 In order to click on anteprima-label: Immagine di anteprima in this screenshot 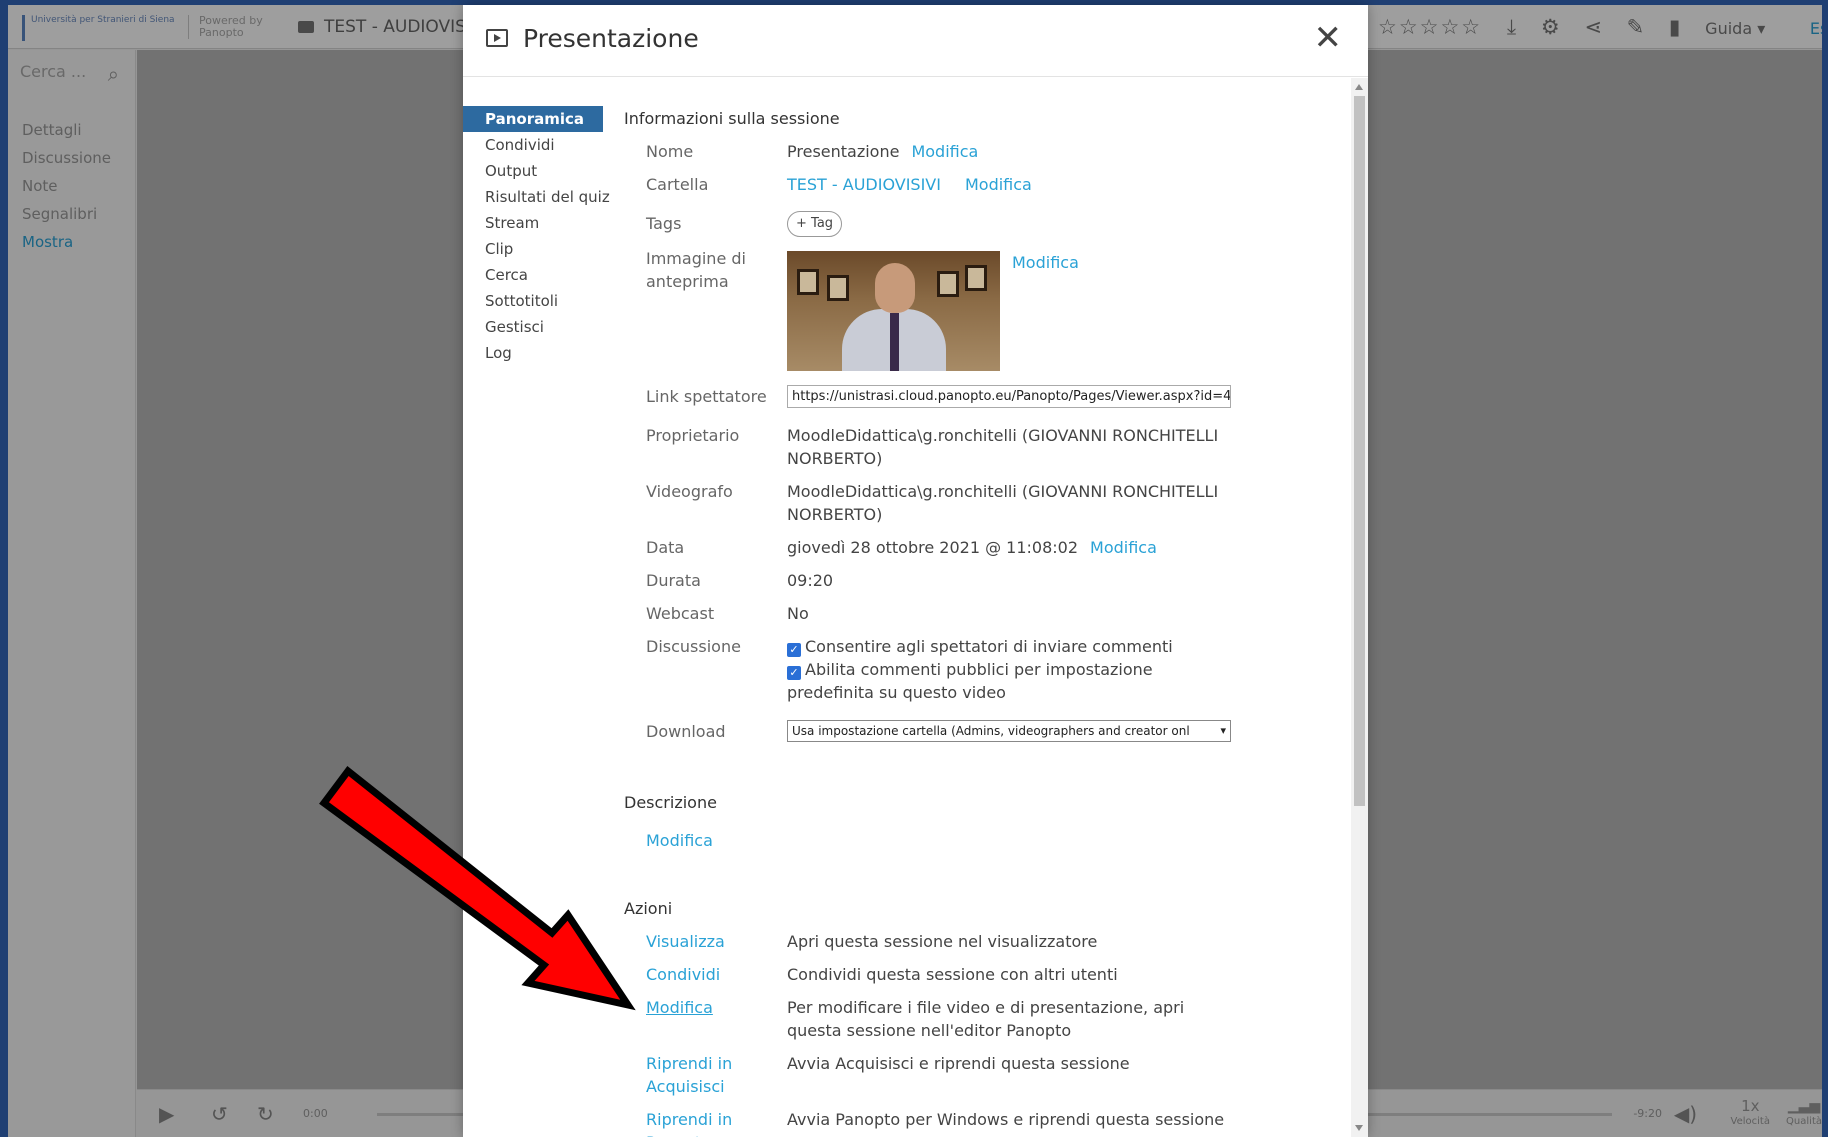, I will do `click(696, 270)`.